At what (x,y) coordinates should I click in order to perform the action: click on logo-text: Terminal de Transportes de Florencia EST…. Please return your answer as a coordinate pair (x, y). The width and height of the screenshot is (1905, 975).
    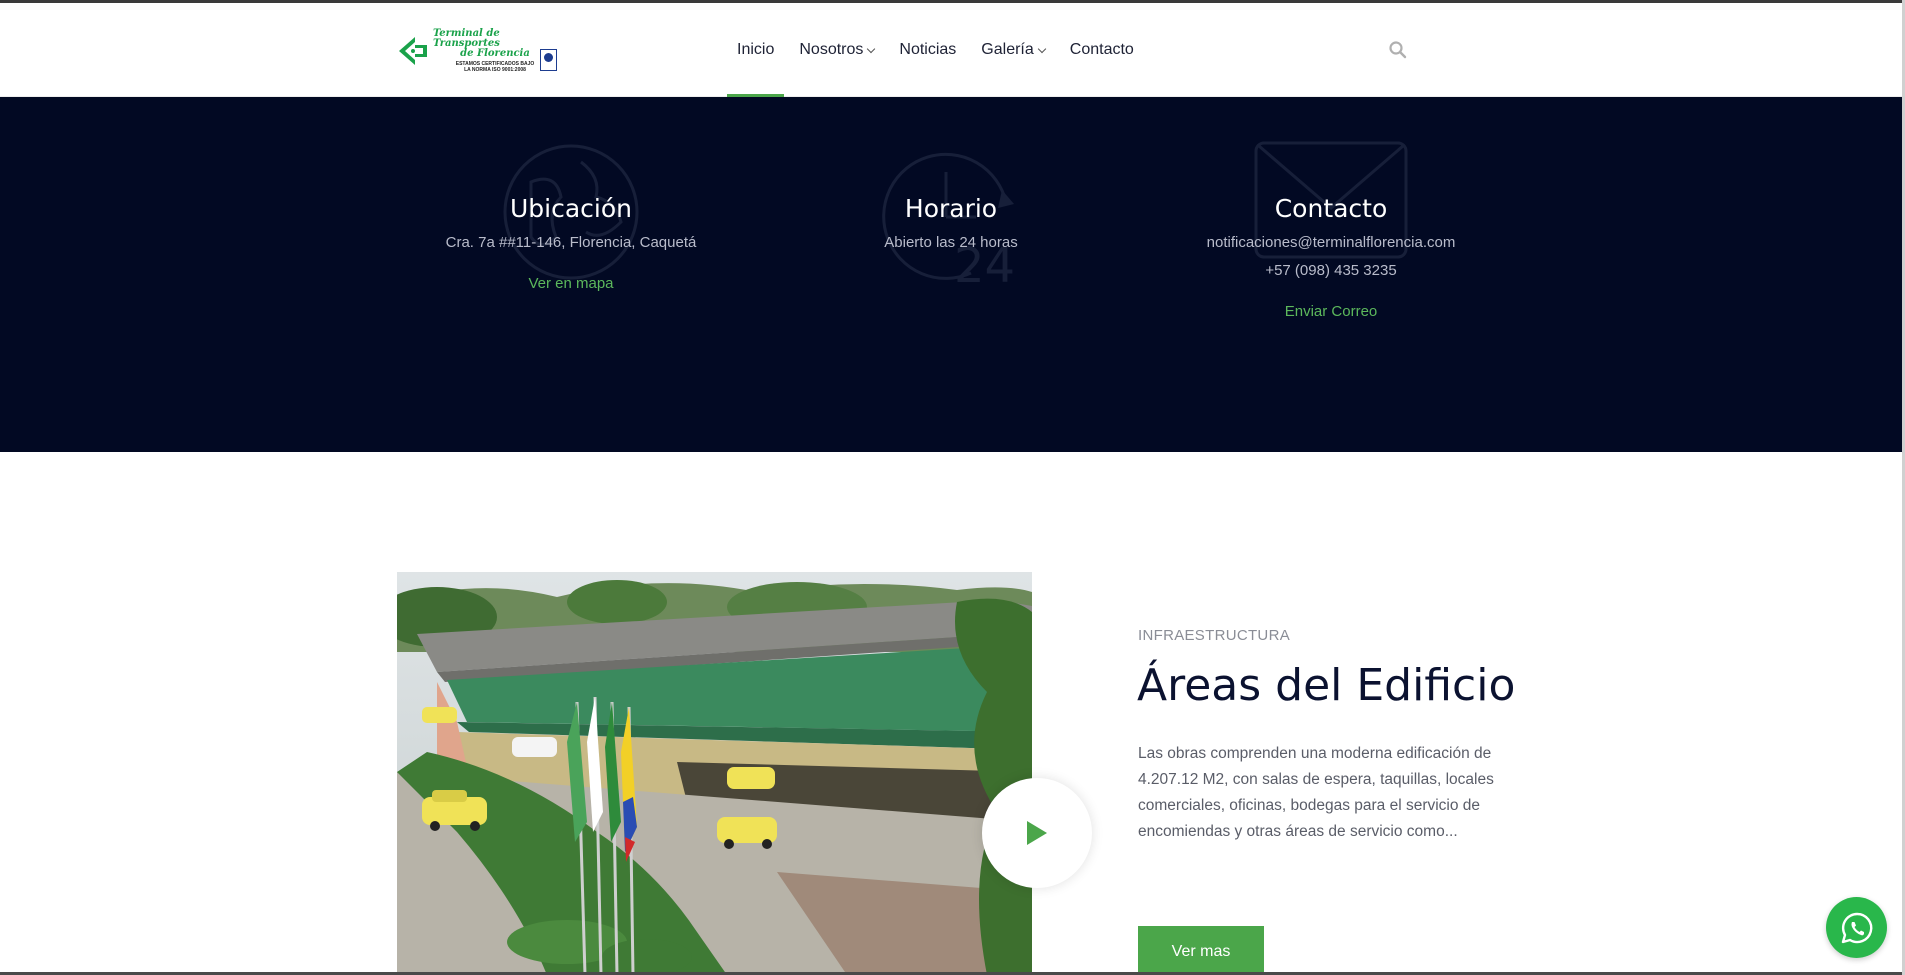
    Looking at the image, I should click on (495, 51).